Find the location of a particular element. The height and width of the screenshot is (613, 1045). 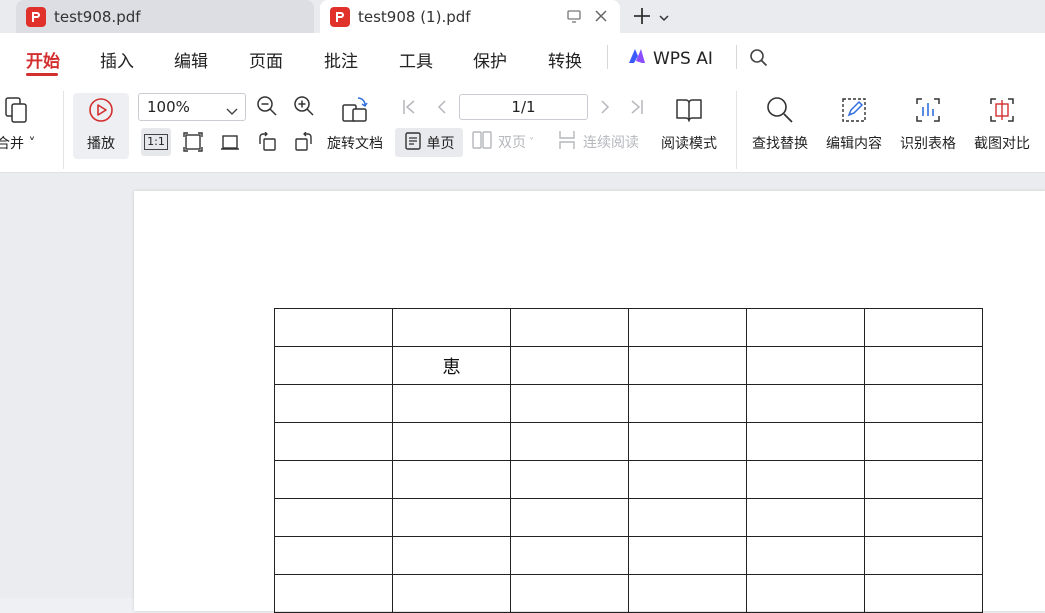

new-tab-button is located at coordinates (651, 18).